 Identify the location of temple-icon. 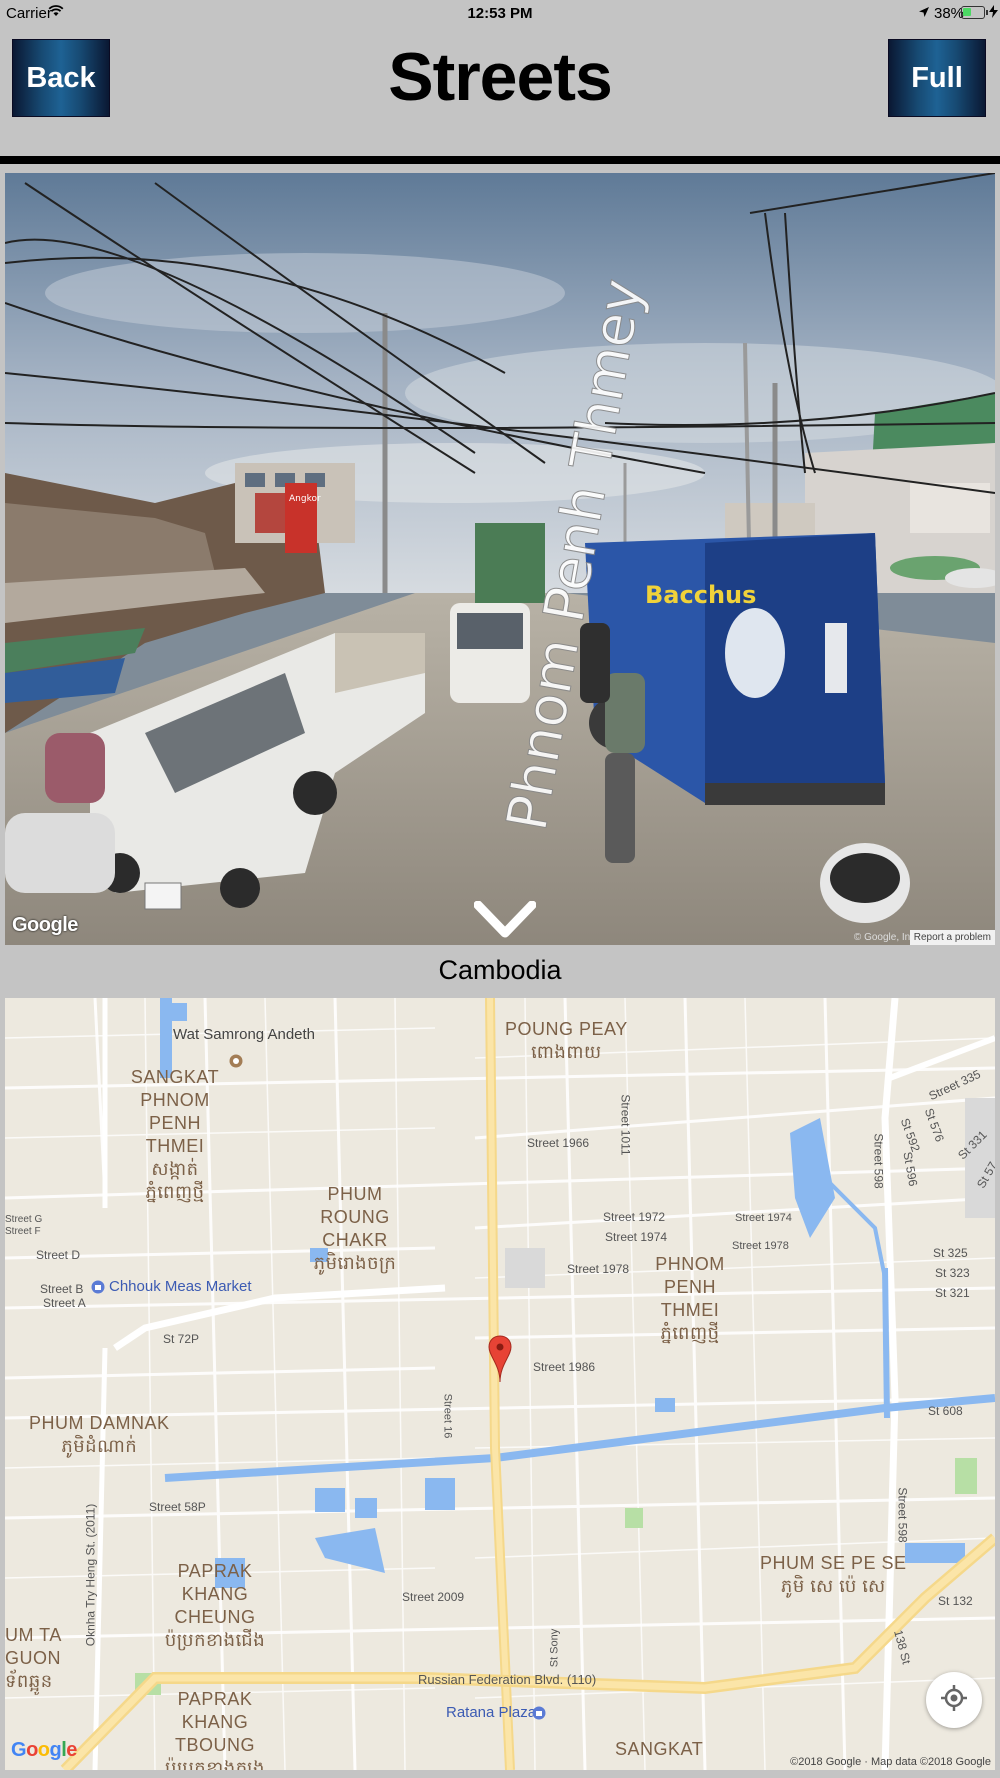
(236, 1061).